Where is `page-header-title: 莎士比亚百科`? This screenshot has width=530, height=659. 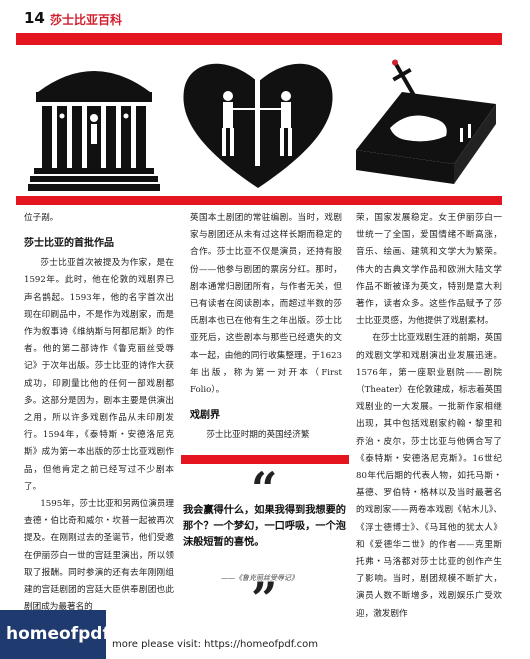 page-header-title: 莎士比亚百科 is located at coordinates (86, 20).